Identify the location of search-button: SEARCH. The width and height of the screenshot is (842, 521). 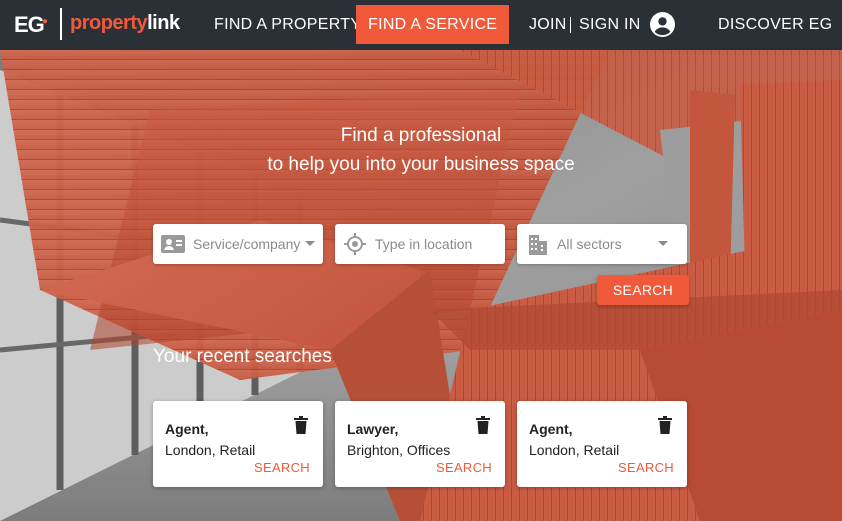
(643, 290).